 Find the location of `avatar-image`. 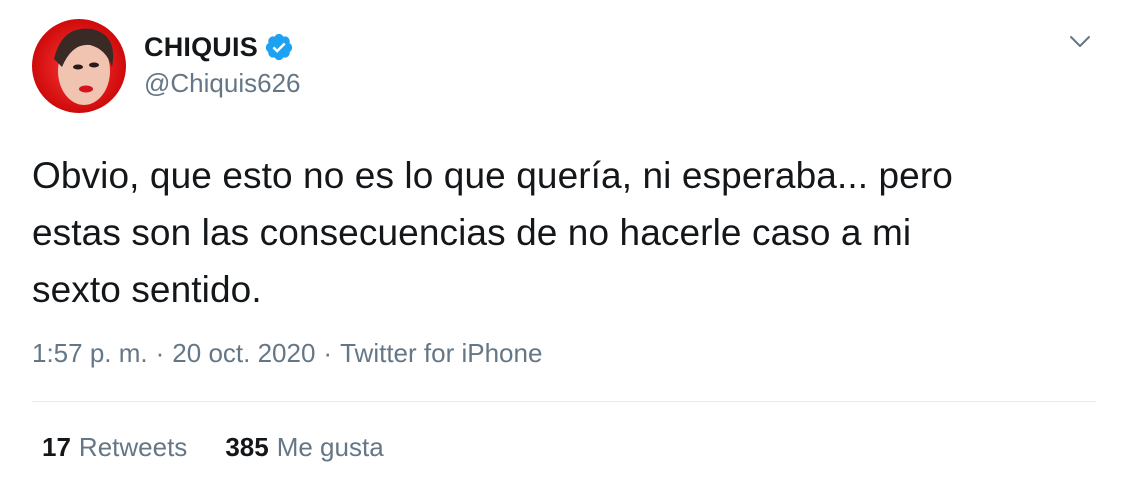

avatar-image is located at coordinates (79, 66).